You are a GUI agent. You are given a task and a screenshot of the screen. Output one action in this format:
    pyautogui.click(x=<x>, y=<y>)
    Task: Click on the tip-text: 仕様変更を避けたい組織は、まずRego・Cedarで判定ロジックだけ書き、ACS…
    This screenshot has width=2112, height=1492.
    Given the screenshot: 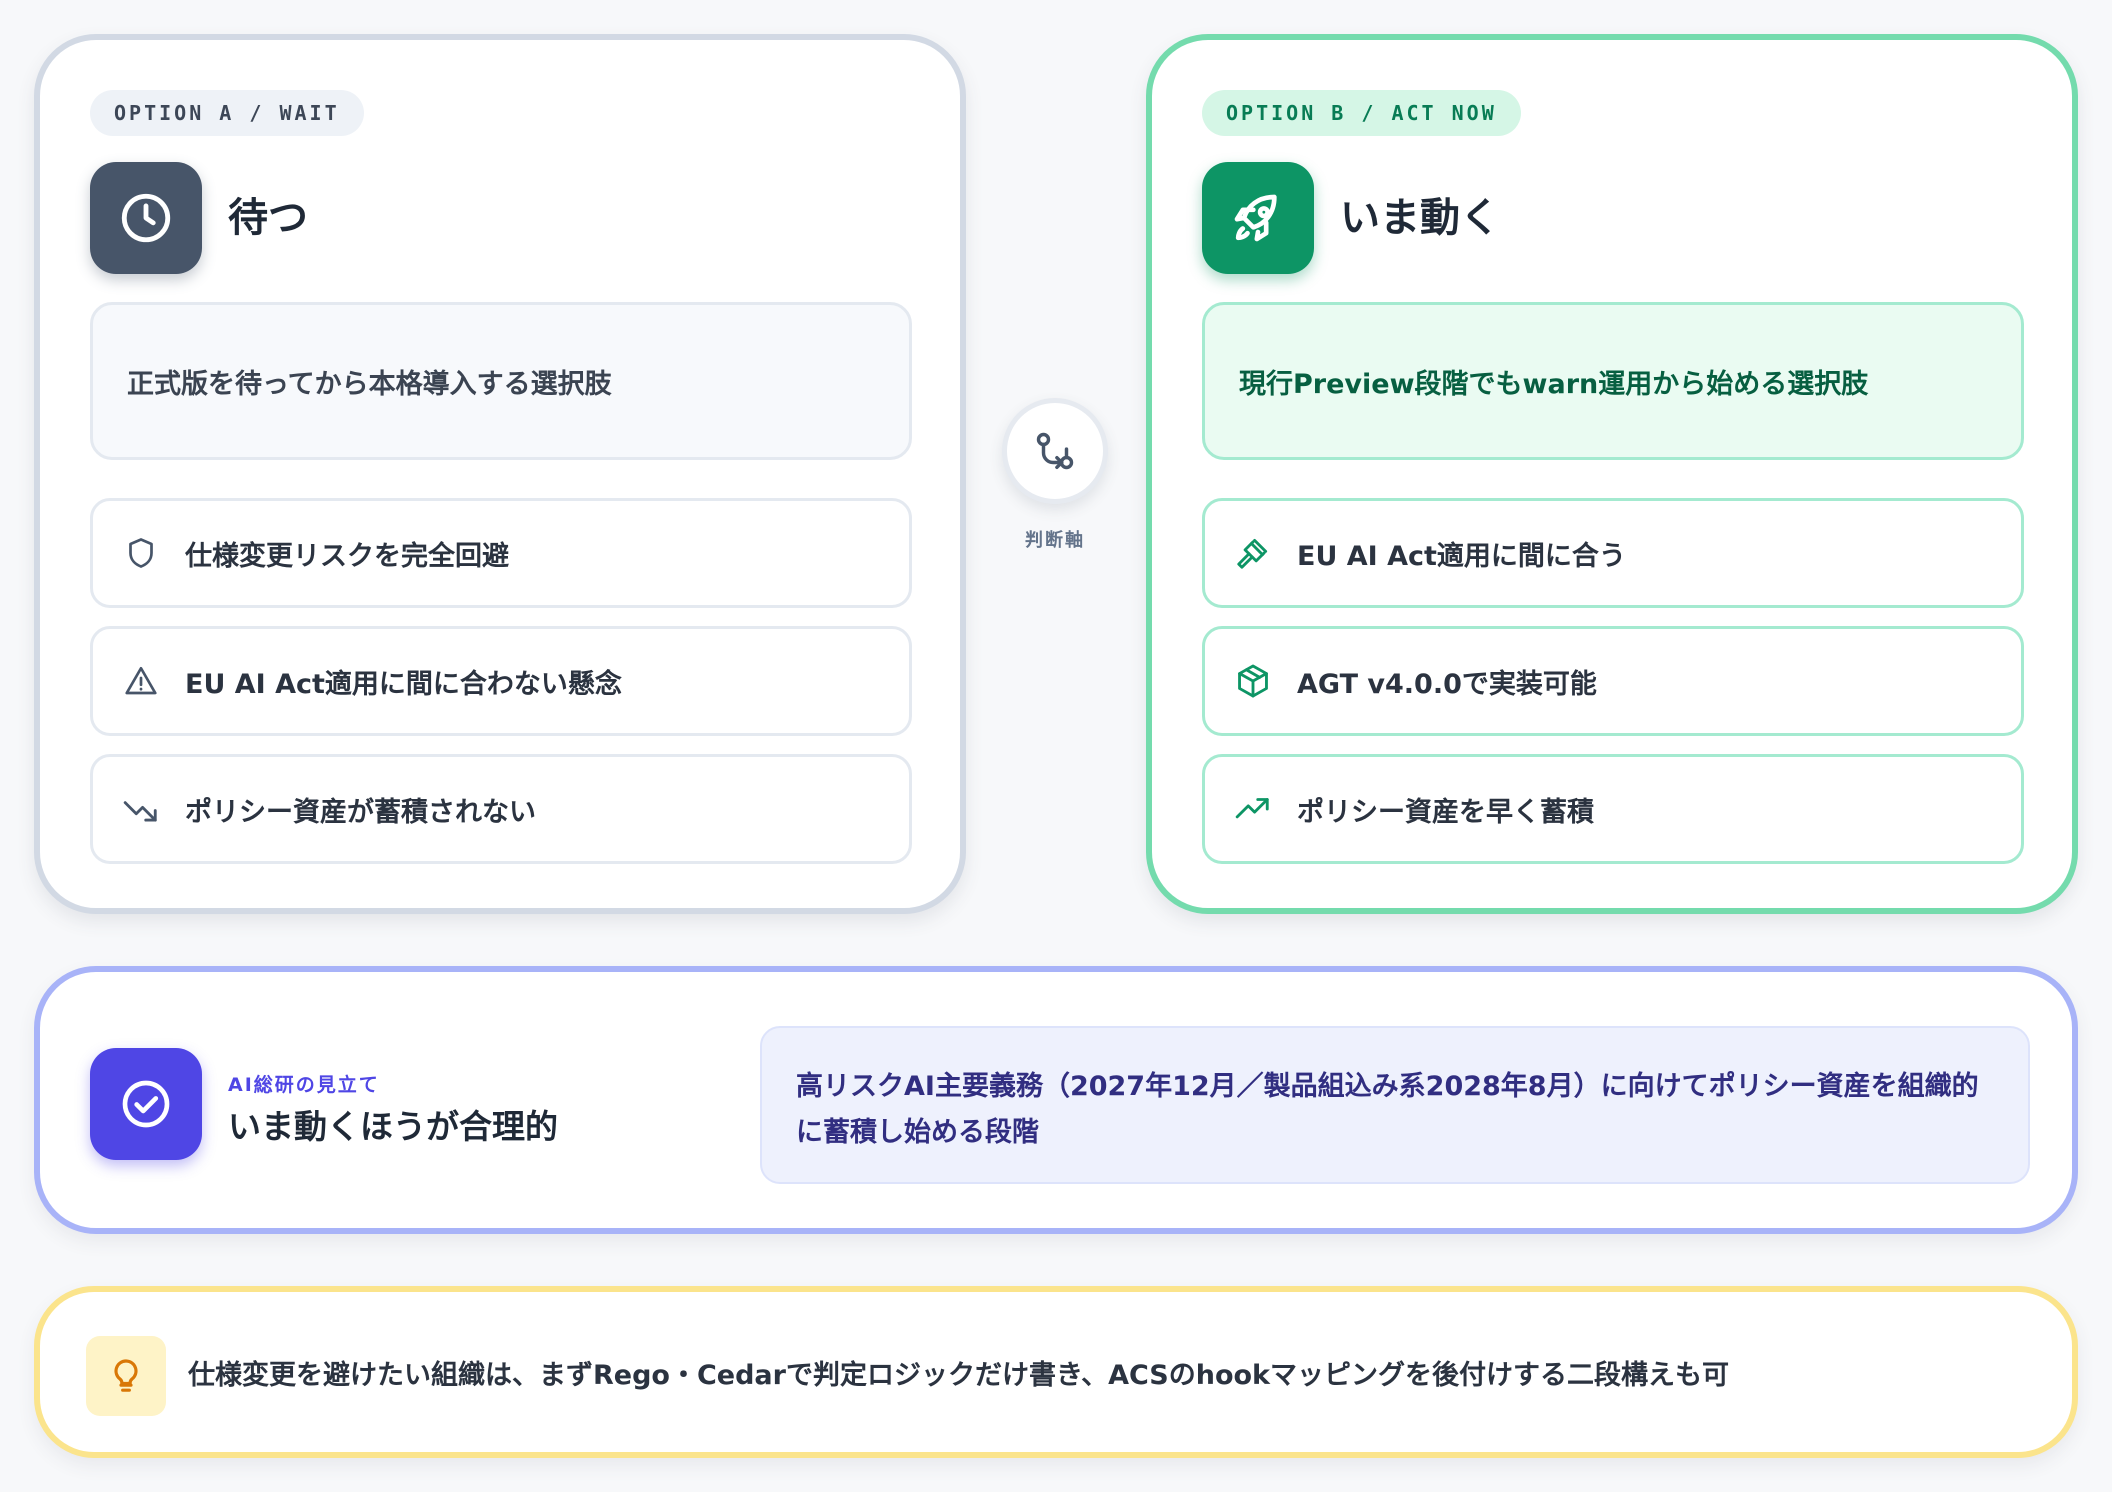 What is the action you would take?
    pyautogui.click(x=959, y=1375)
    